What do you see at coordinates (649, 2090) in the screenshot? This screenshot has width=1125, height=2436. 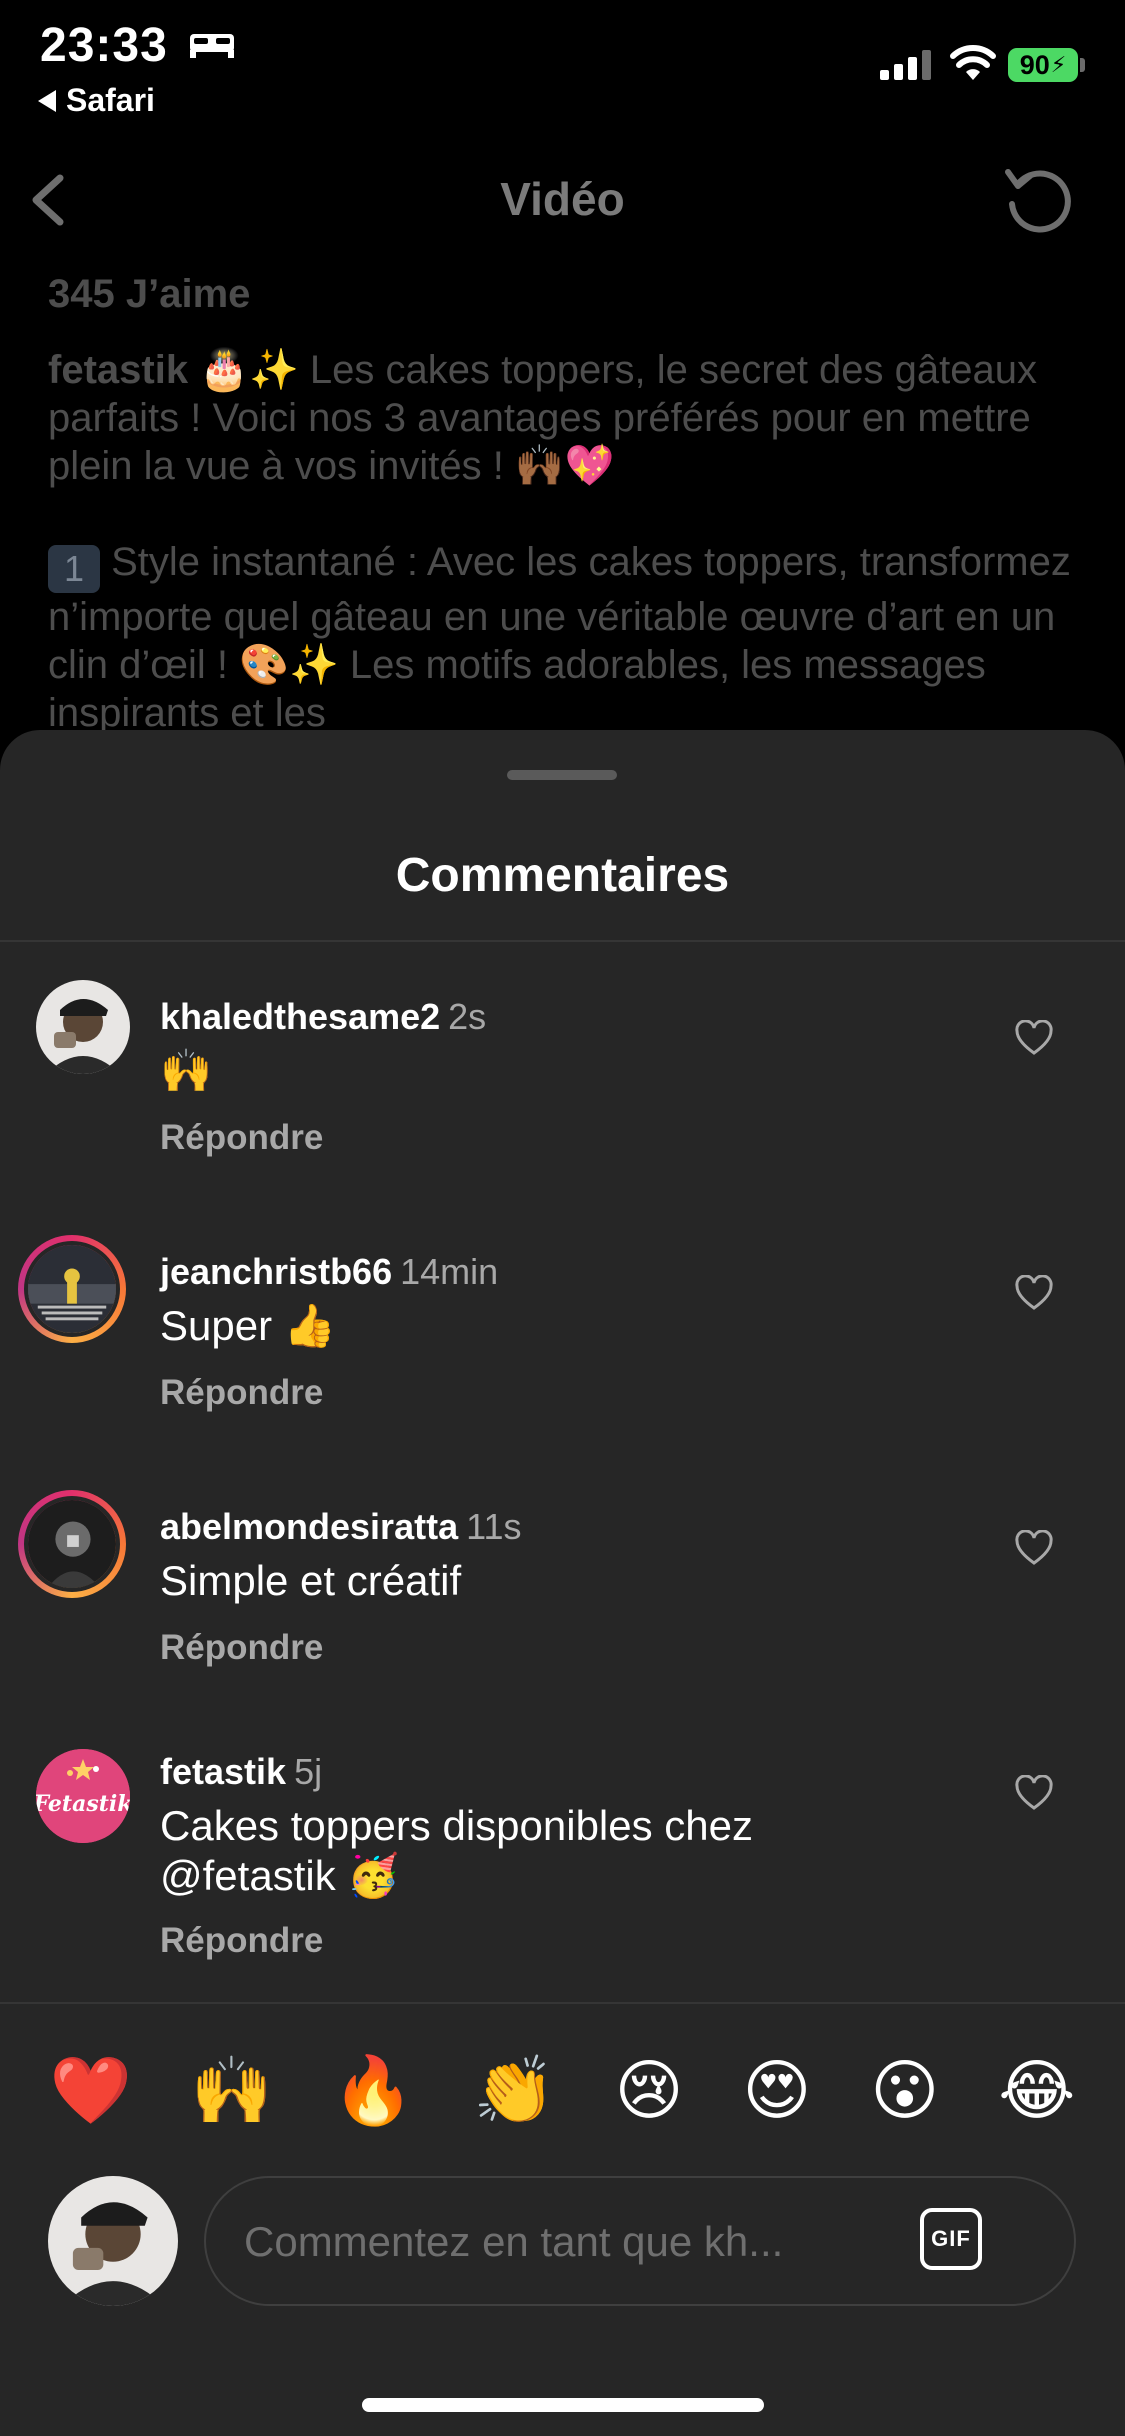 I see `reaction-crying-button: 😢` at bounding box center [649, 2090].